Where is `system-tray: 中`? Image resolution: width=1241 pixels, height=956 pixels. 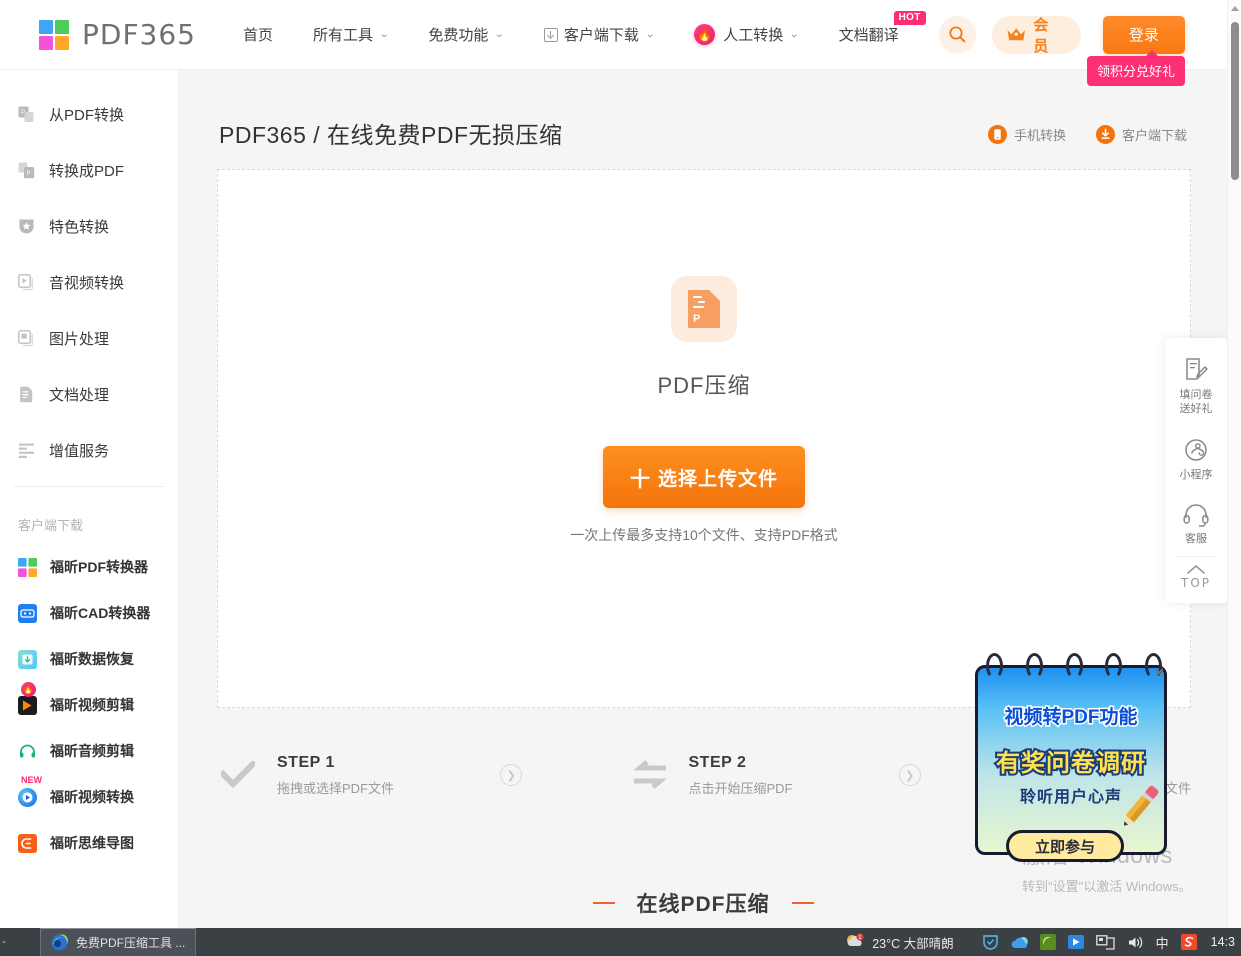 system-tray: 中 is located at coordinates (1089, 942).